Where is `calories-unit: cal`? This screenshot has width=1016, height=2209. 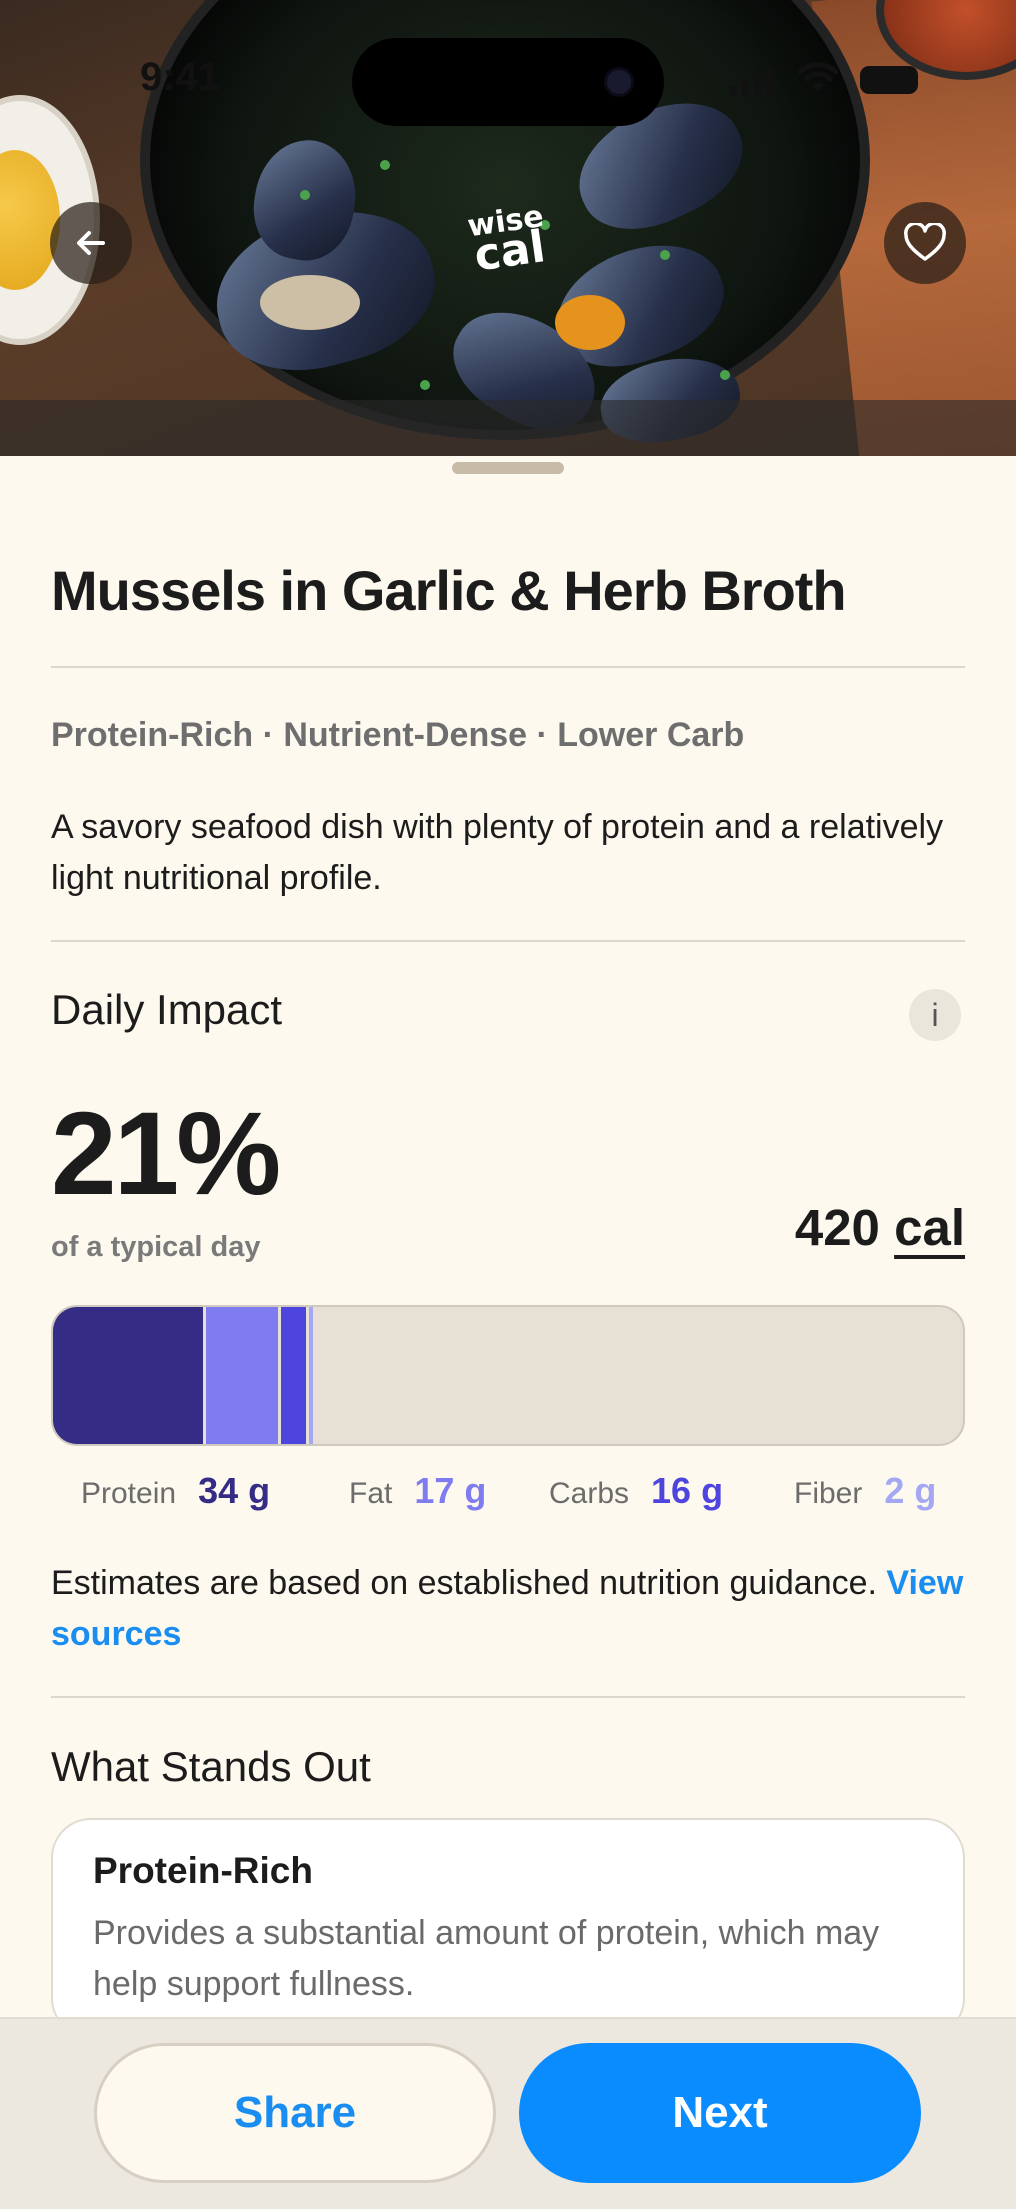
calories-unit: cal is located at coordinates (929, 1227).